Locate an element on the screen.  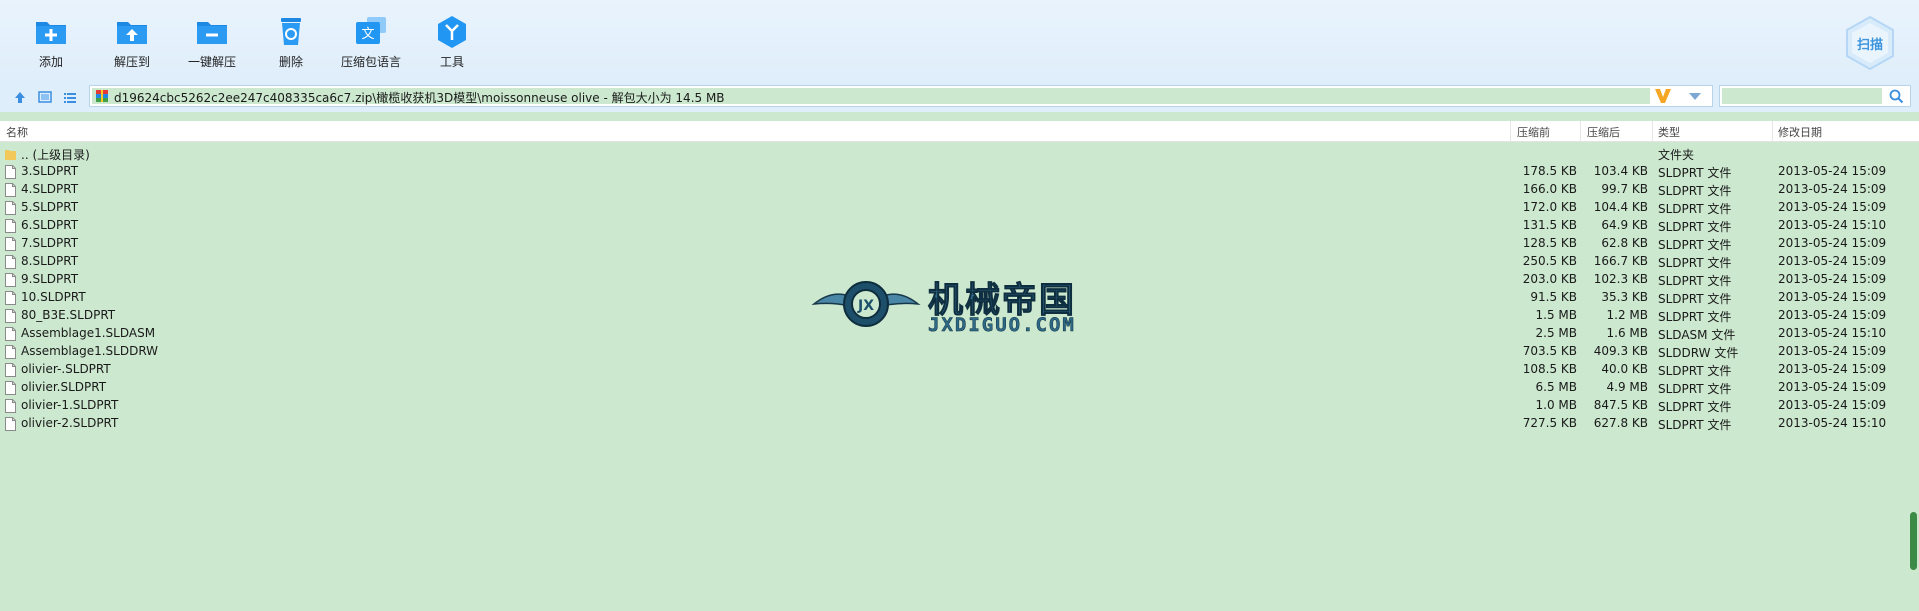
scan-button: 扫描 is located at coordinates (1870, 43).